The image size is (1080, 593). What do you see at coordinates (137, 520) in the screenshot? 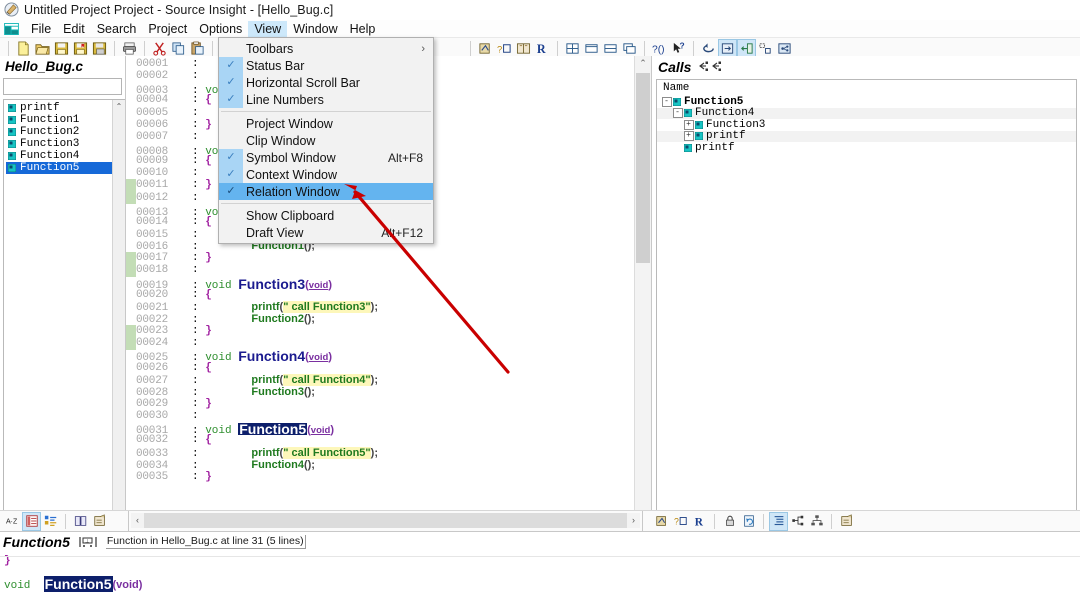
I see `hscroll-left-icon: ‹` at bounding box center [137, 520].